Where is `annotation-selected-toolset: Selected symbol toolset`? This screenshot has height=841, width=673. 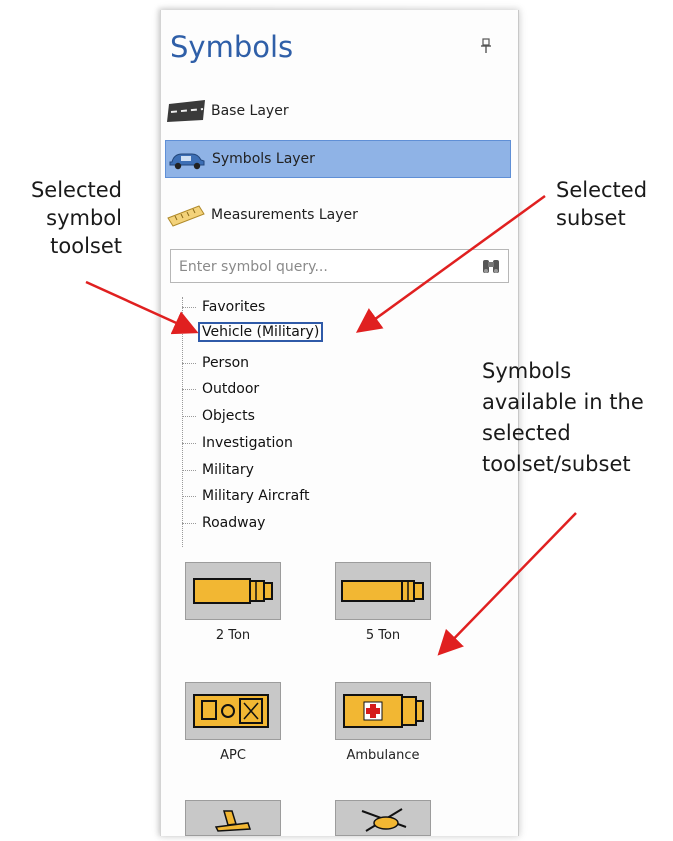 annotation-selected-toolset: Selected symbol toolset is located at coordinates (62, 218).